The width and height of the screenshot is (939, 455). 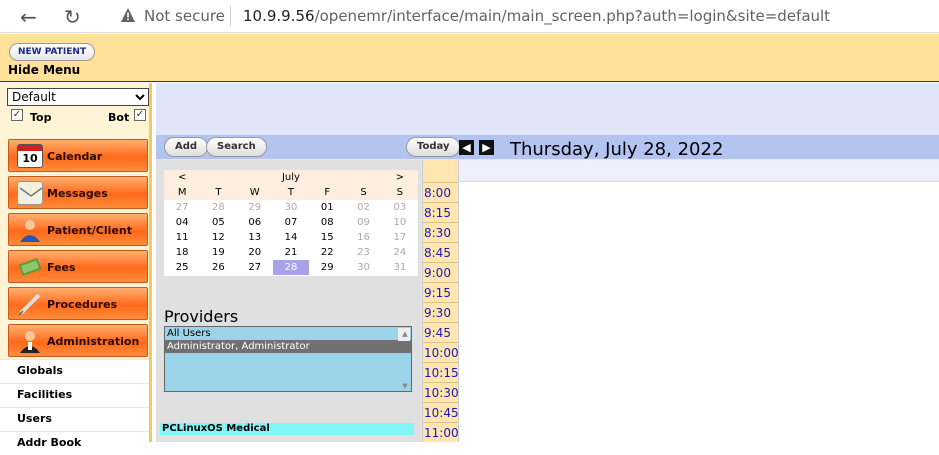 What do you see at coordinates (30, 341) in the screenshot?
I see `administration-icon` at bounding box center [30, 341].